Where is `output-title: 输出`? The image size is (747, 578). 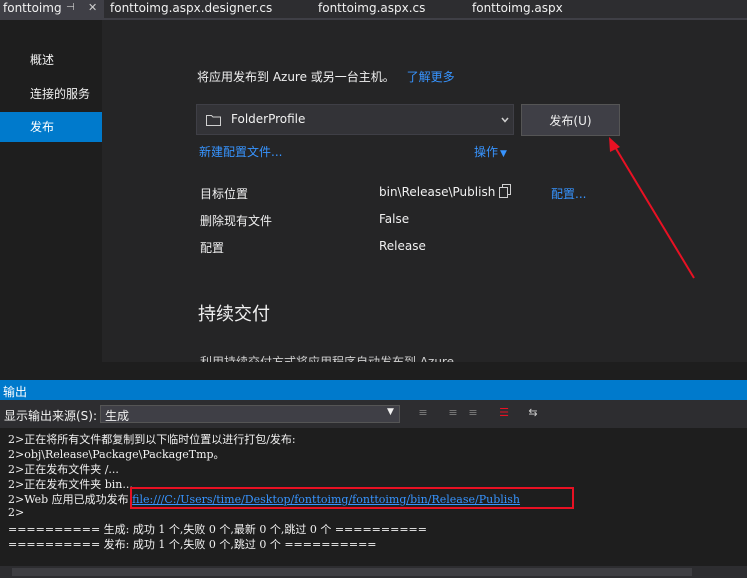 output-title: 输出 is located at coordinates (15, 392).